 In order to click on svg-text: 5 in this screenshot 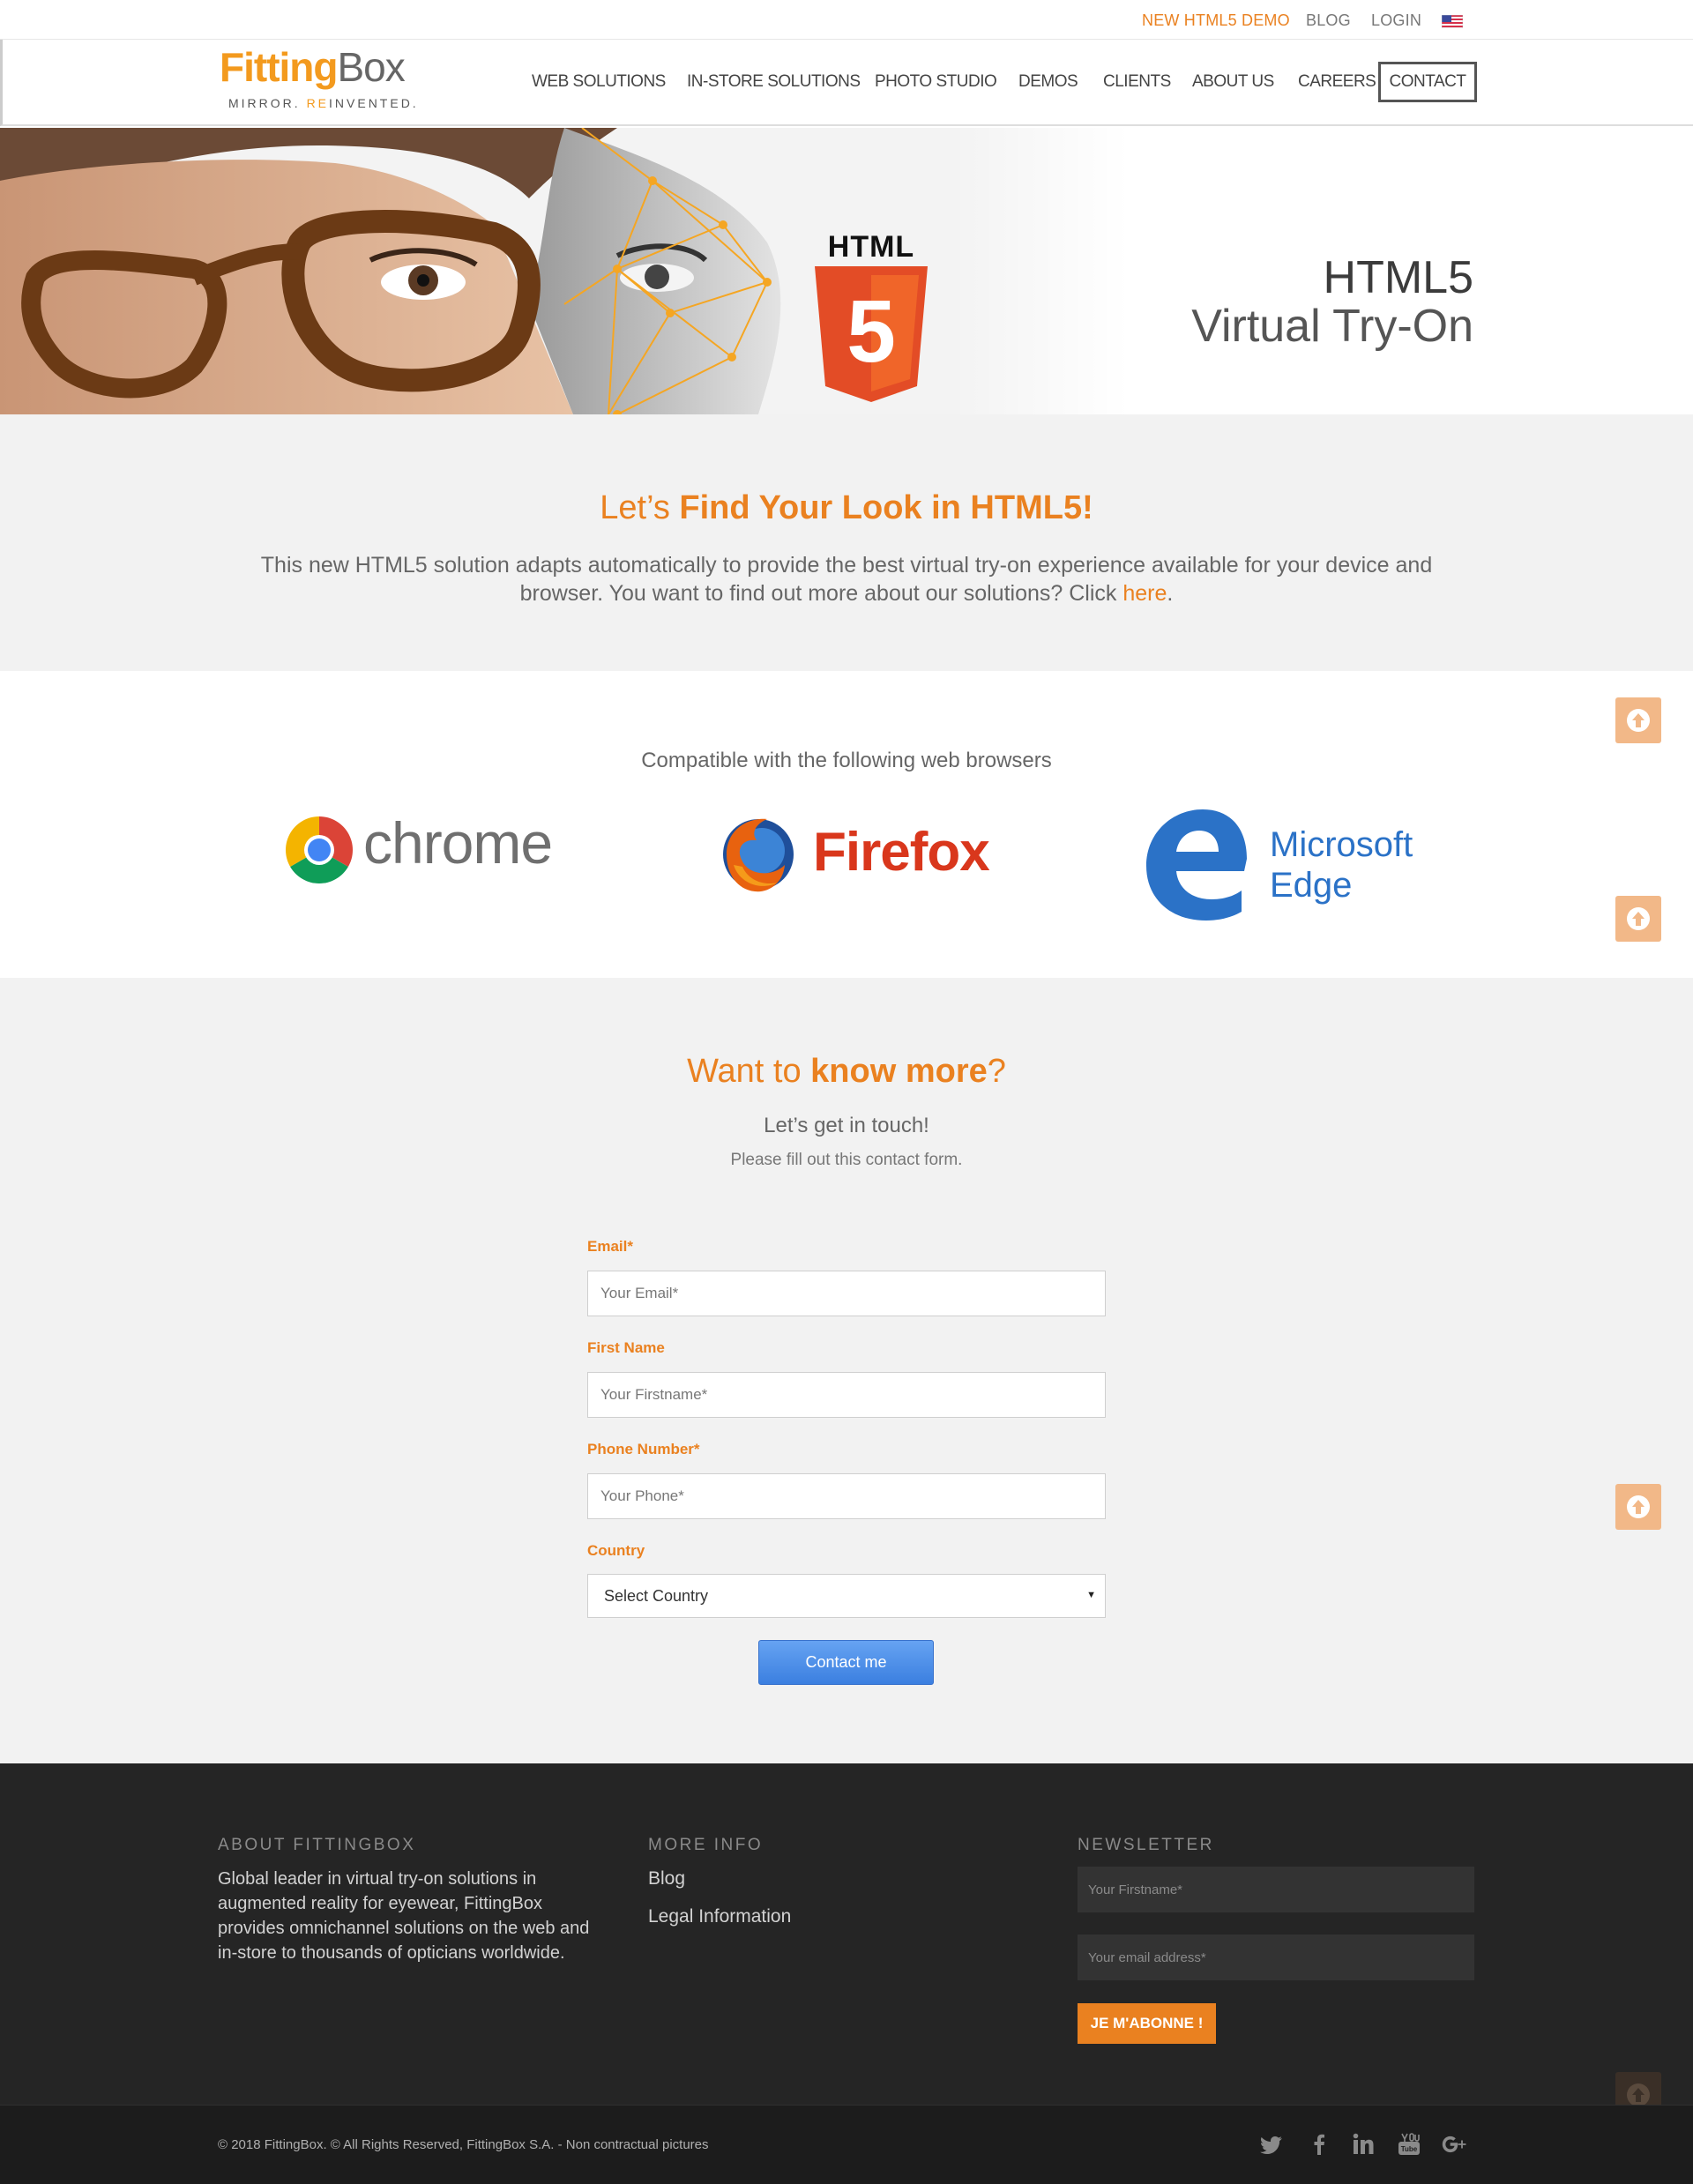, I will do `click(871, 331)`.